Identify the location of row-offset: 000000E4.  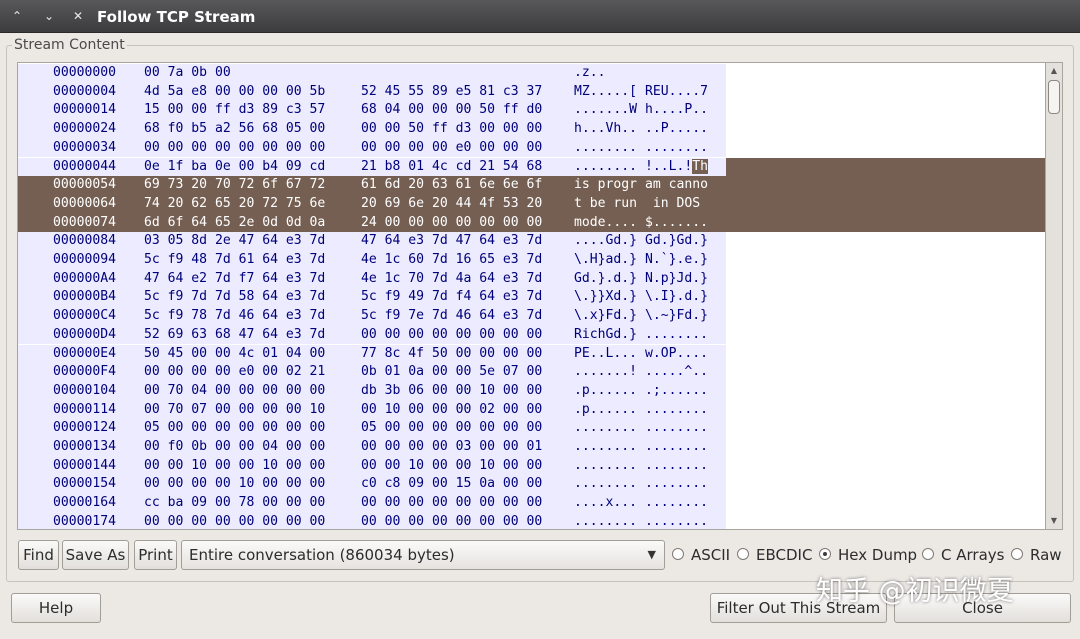
(81, 354).